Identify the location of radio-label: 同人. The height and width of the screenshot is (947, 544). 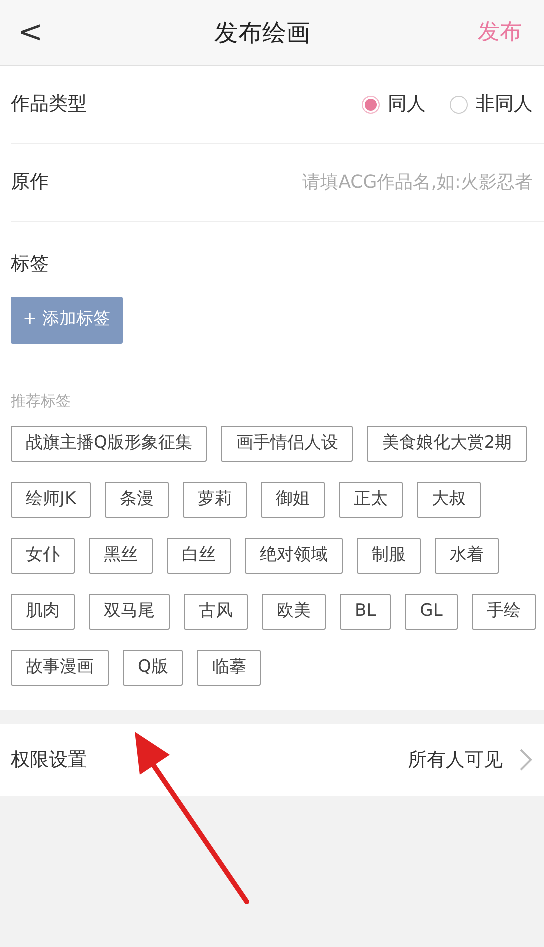
(407, 104).